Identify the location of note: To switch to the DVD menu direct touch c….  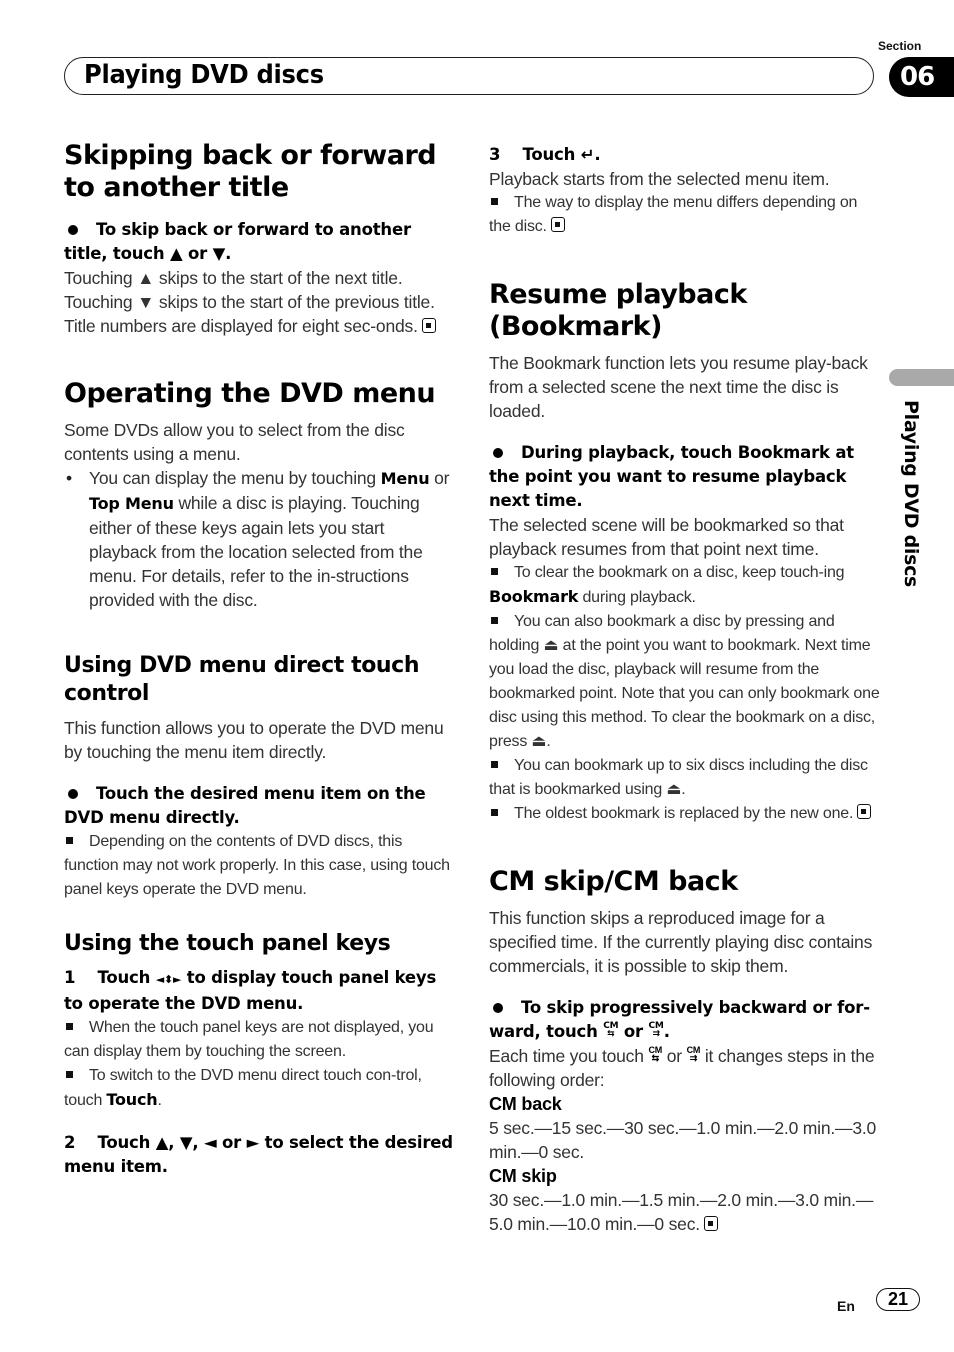
(243, 1088).